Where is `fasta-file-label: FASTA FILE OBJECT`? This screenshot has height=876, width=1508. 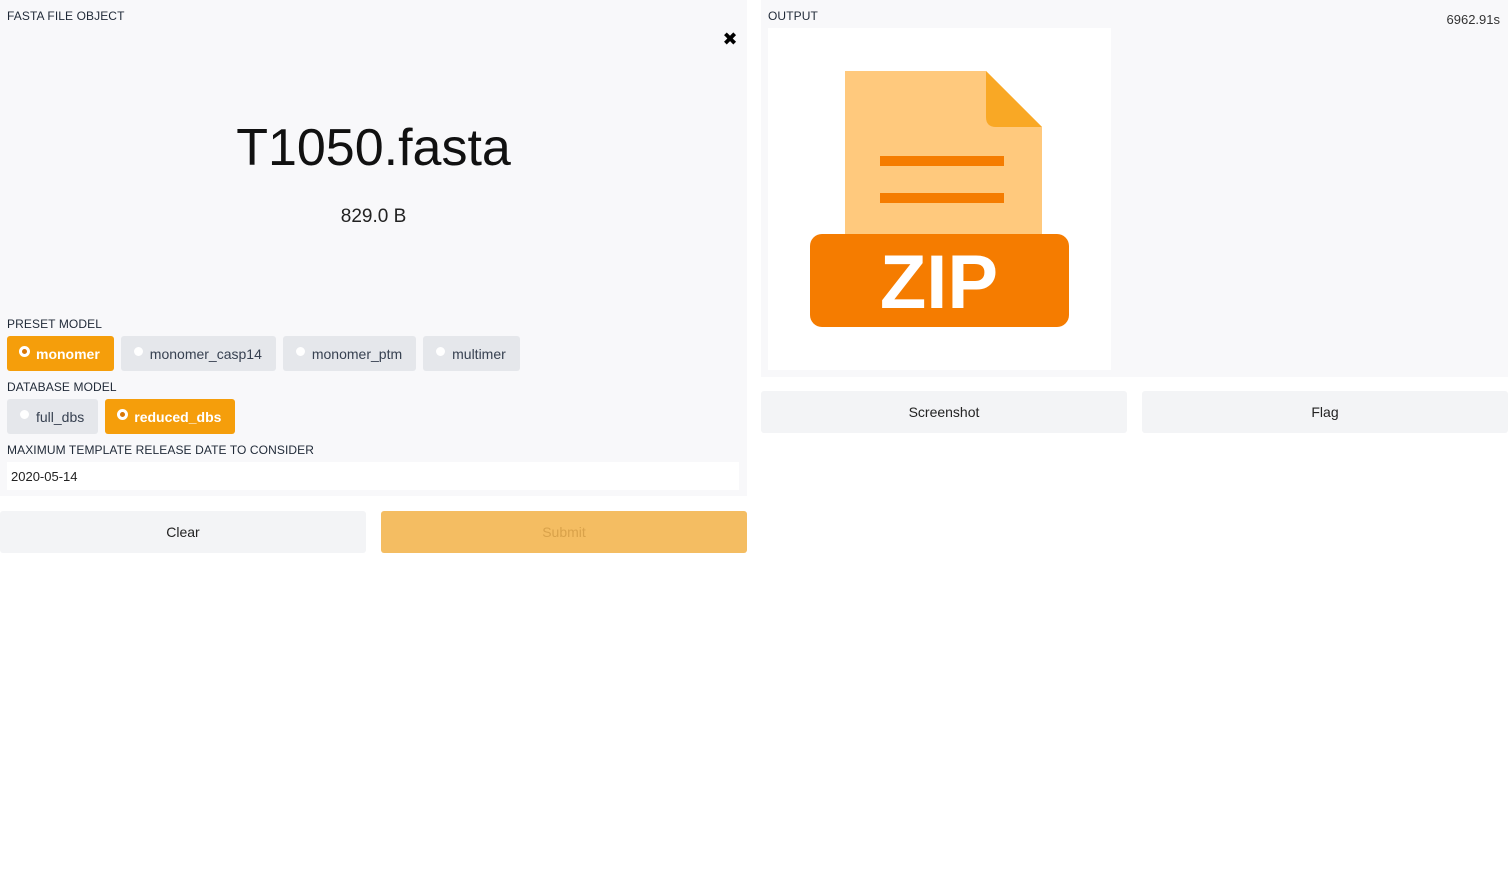 fasta-file-label: FASTA FILE OBJECT is located at coordinates (66, 16).